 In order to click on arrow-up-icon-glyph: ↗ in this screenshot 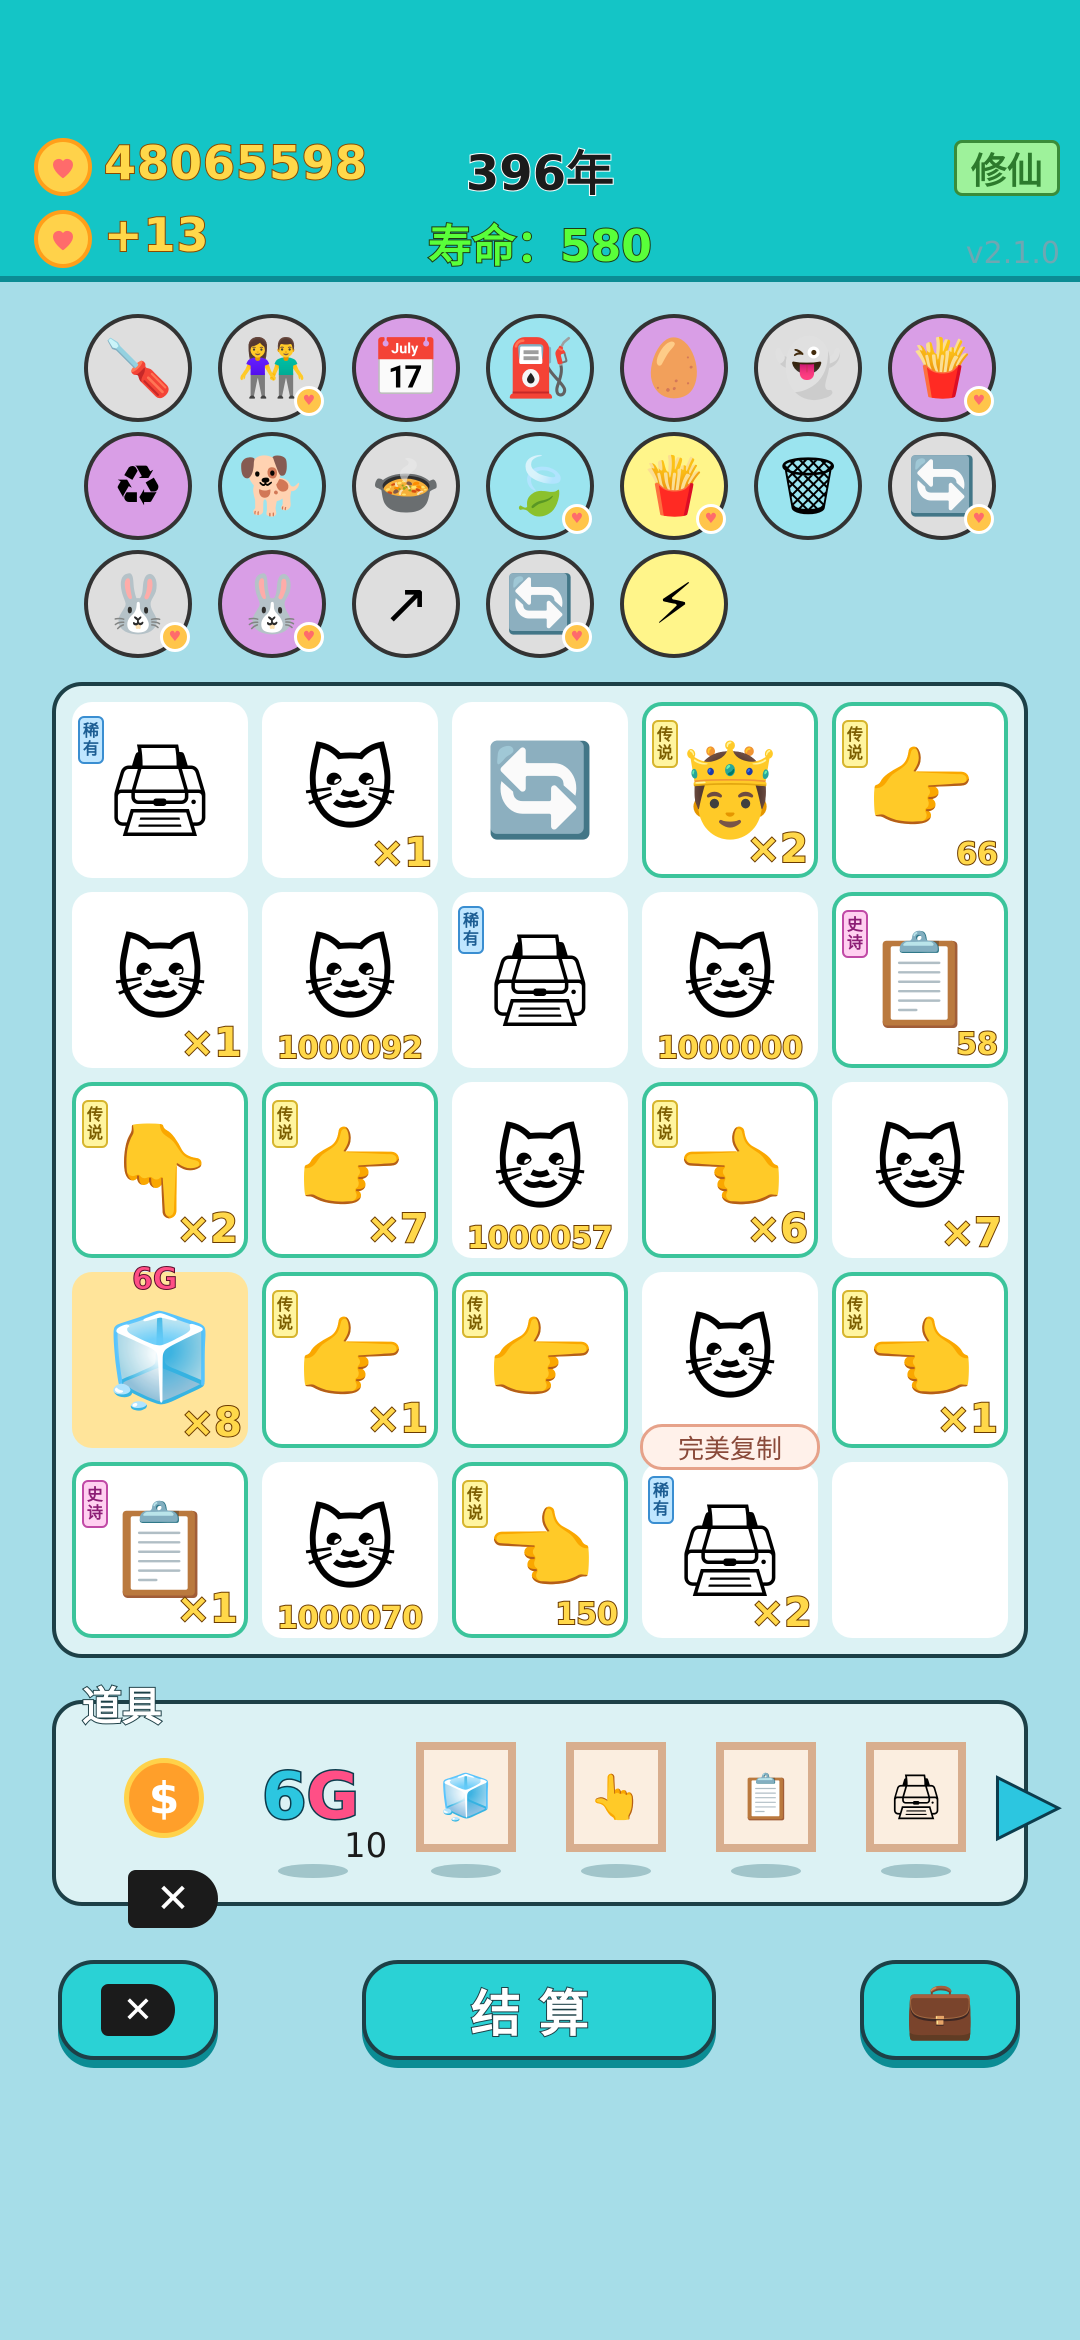, I will do `click(406, 604)`.